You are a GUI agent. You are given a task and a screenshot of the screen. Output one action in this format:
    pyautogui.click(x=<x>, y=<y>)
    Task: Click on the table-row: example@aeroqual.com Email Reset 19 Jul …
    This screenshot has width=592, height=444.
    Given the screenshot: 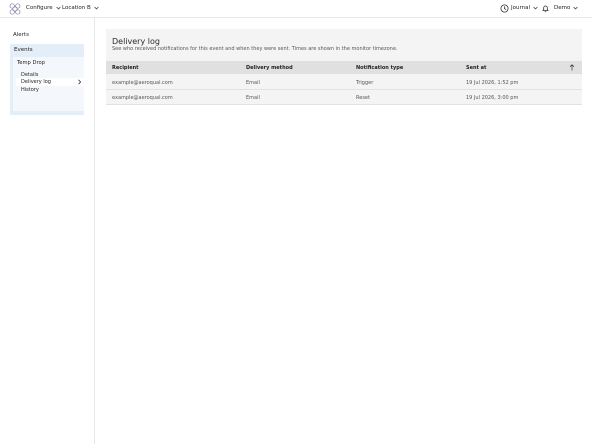 What is the action you would take?
    pyautogui.click(x=344, y=97)
    